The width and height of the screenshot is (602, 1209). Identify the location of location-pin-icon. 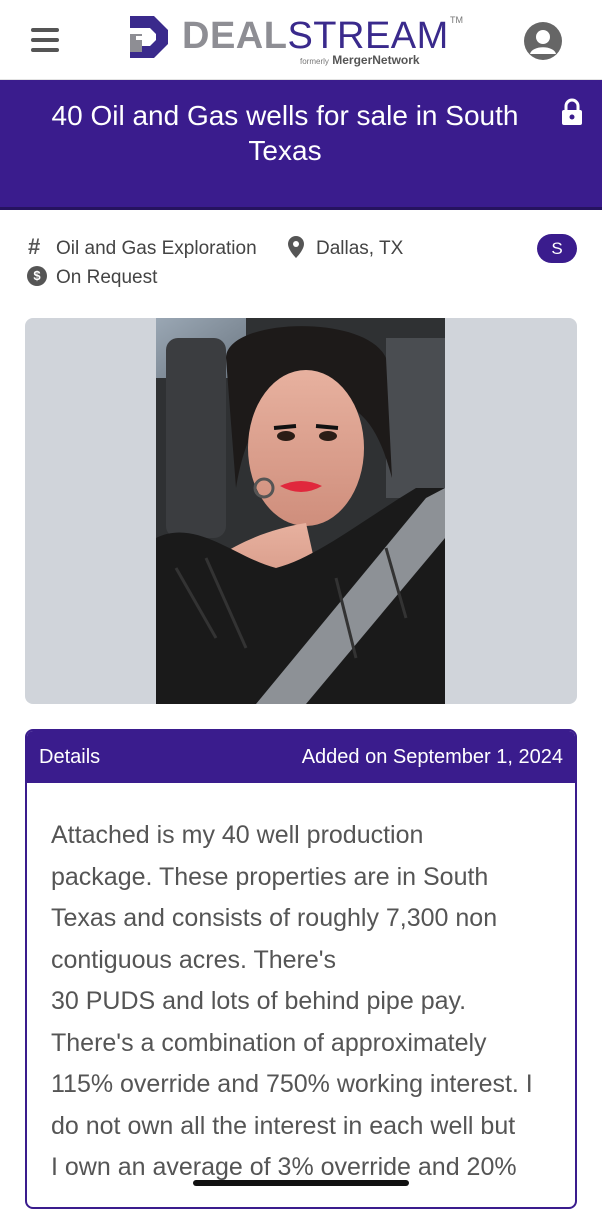
(296, 247).